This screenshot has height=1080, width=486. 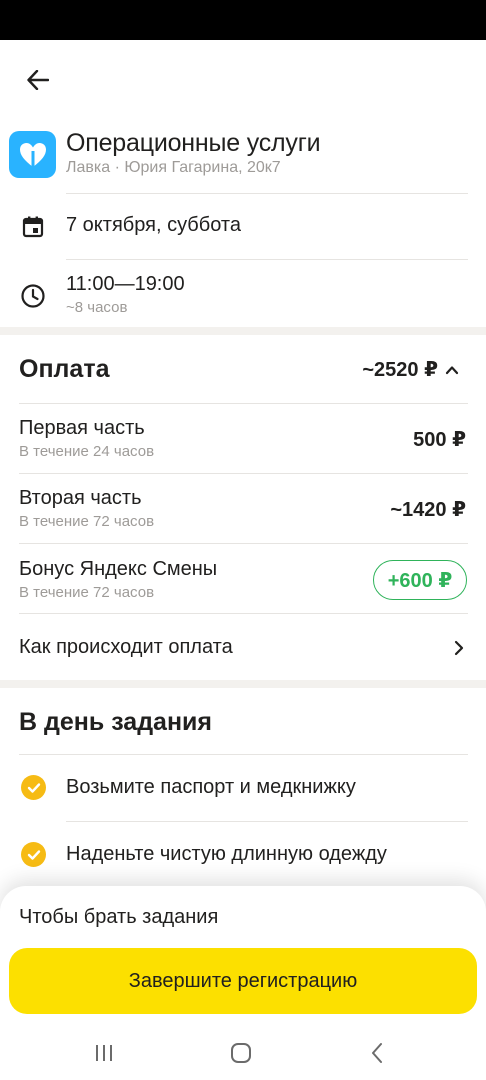 I want to click on task-date: 7 октября, суббота, so click(x=153, y=225).